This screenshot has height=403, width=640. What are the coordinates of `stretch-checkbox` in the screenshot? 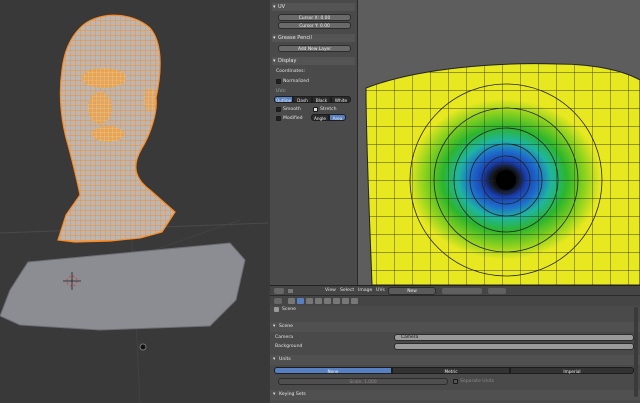 It's located at (315, 109).